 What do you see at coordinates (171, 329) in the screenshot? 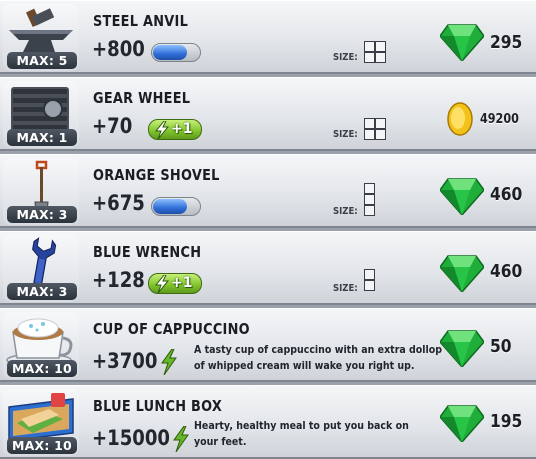
I see `item-name: CUP OF CAPPUCCINO` at bounding box center [171, 329].